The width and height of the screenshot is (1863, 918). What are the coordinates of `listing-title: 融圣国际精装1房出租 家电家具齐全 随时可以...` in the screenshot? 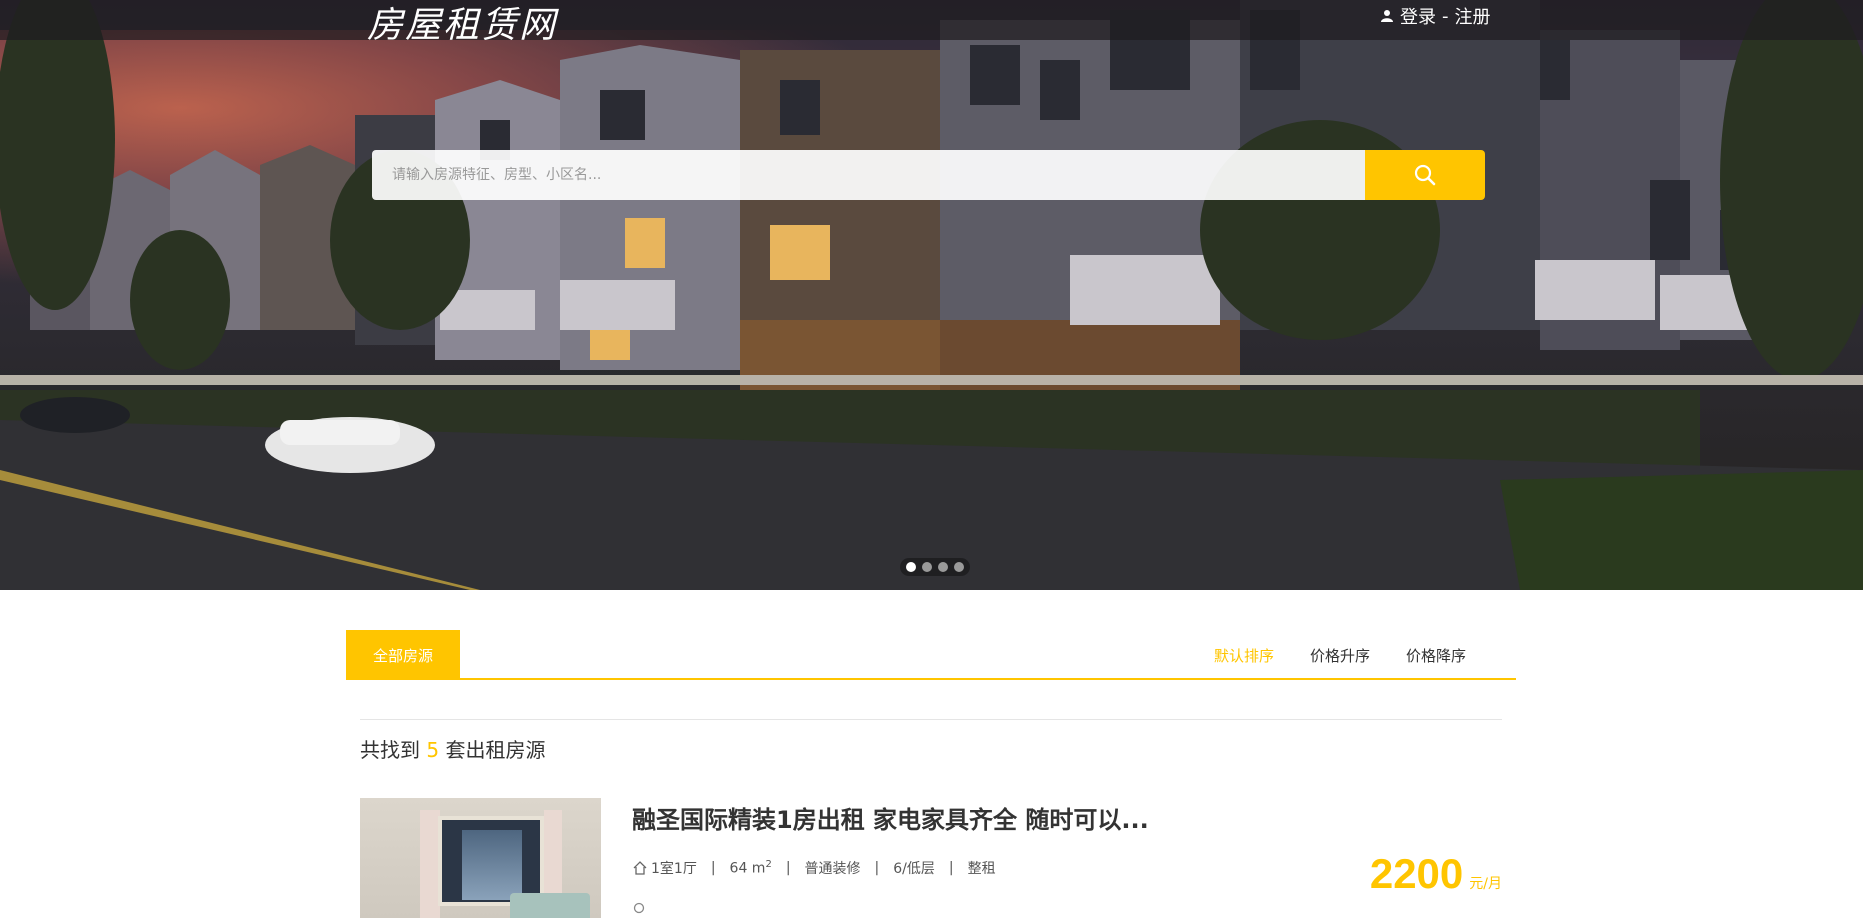 It's located at (890, 817).